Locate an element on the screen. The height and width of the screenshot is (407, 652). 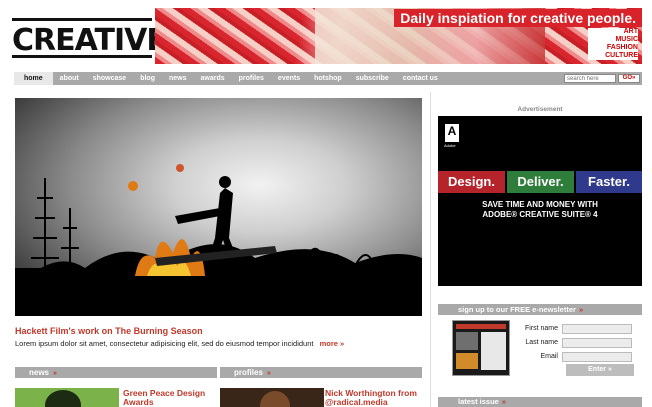
last-name-label: Last name is located at coordinates (541, 342).